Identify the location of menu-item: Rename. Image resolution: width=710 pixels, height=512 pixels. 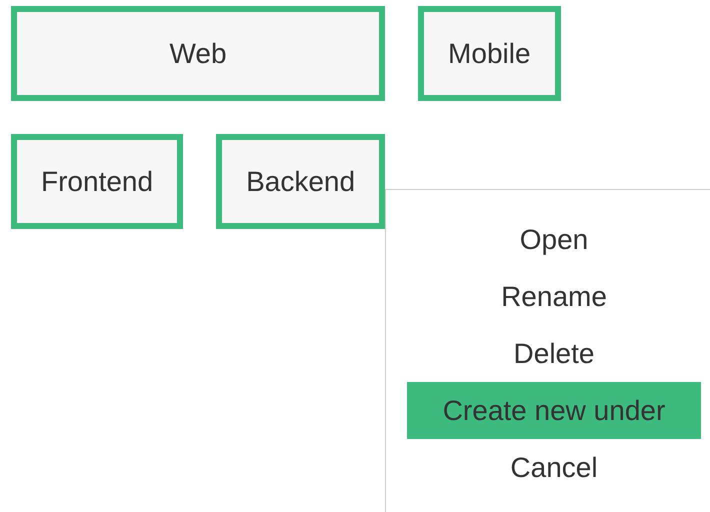
(554, 296).